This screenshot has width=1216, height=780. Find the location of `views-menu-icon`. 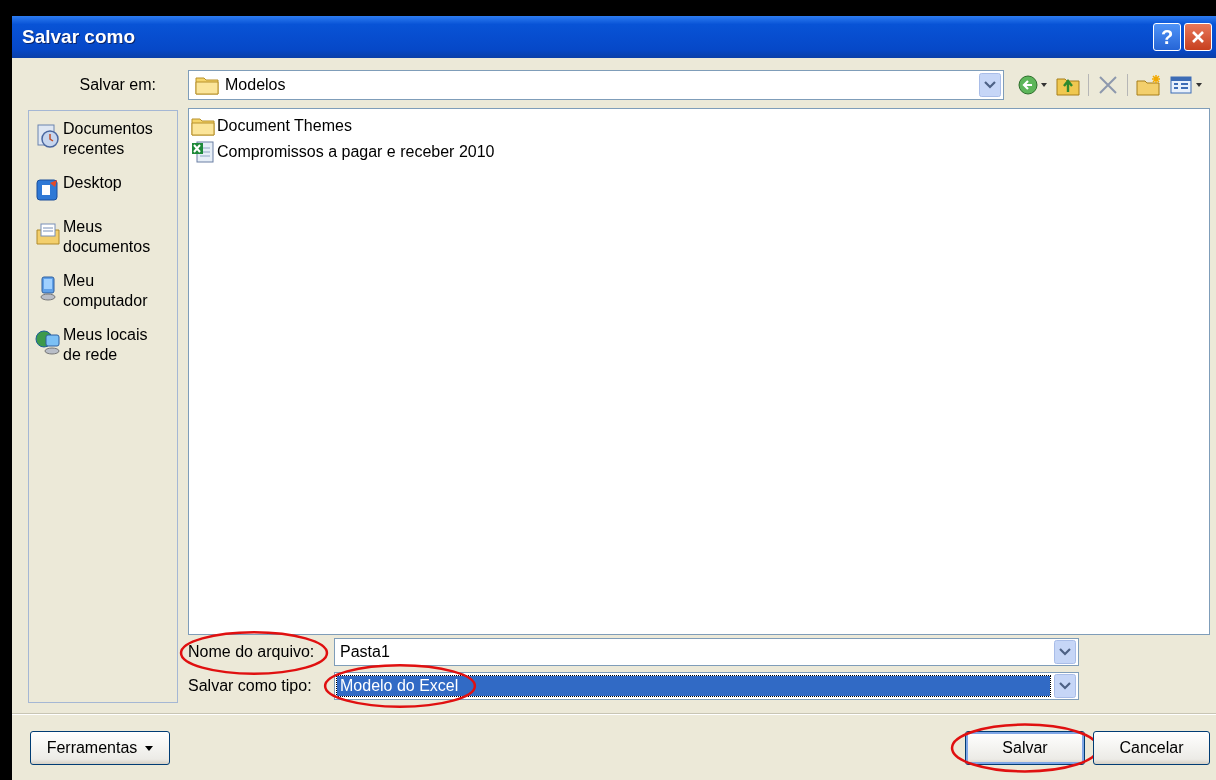

views-menu-icon is located at coordinates (1187, 85).